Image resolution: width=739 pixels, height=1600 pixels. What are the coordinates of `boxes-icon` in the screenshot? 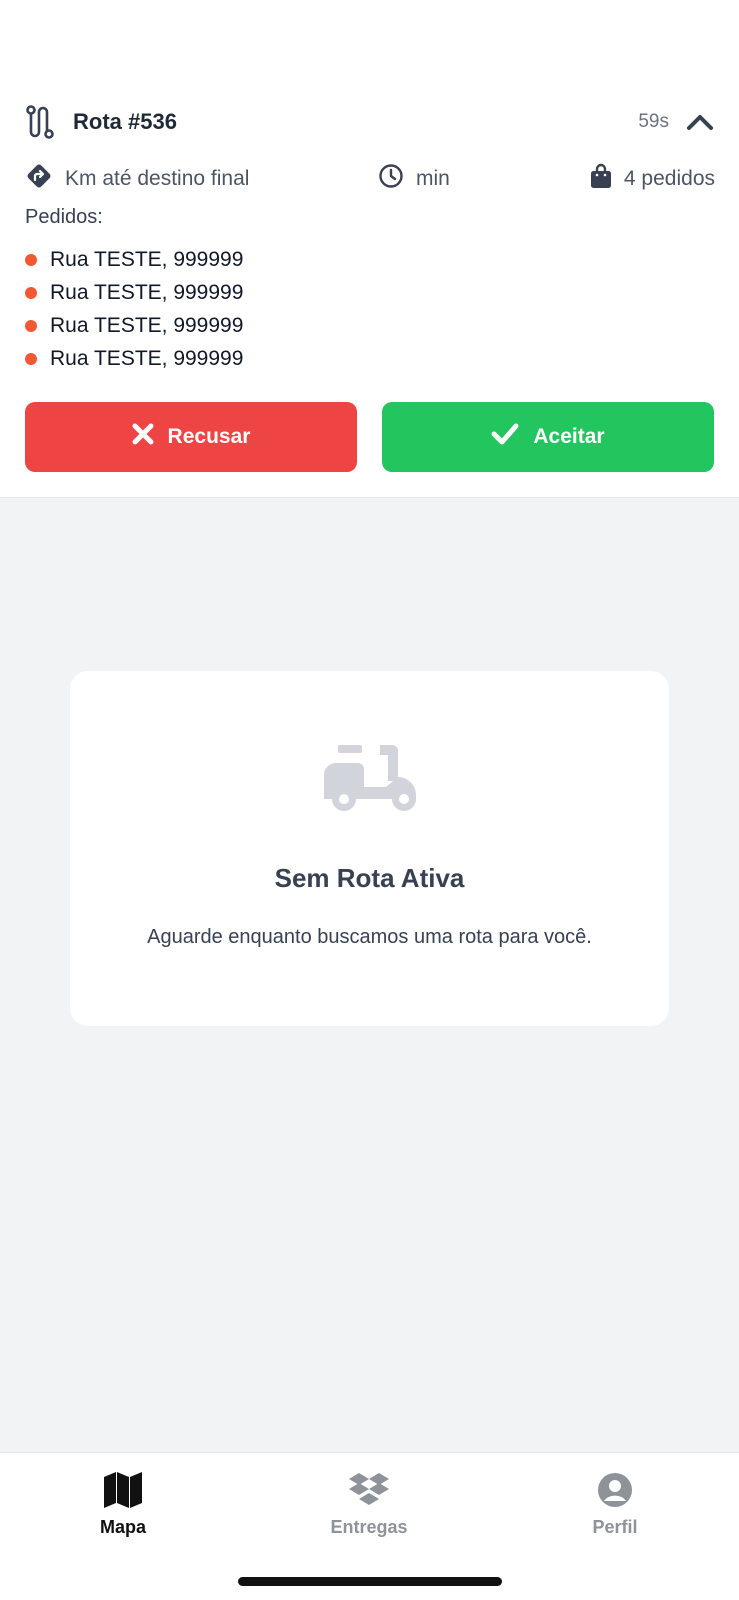 It's located at (369, 1490).